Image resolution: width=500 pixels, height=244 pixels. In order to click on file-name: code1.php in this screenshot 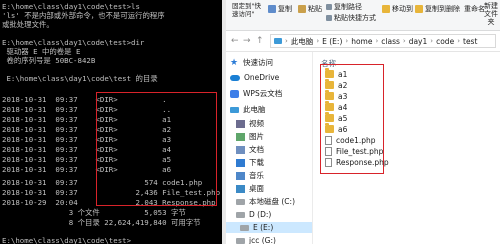, I will do `click(356, 140)`.